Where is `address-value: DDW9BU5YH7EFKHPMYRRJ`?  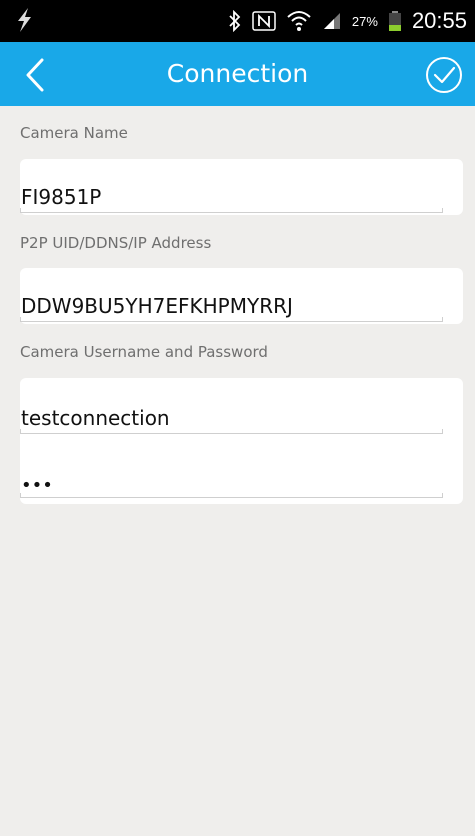 address-value: DDW9BU5YH7EFKHPMYRRJ is located at coordinates (157, 306).